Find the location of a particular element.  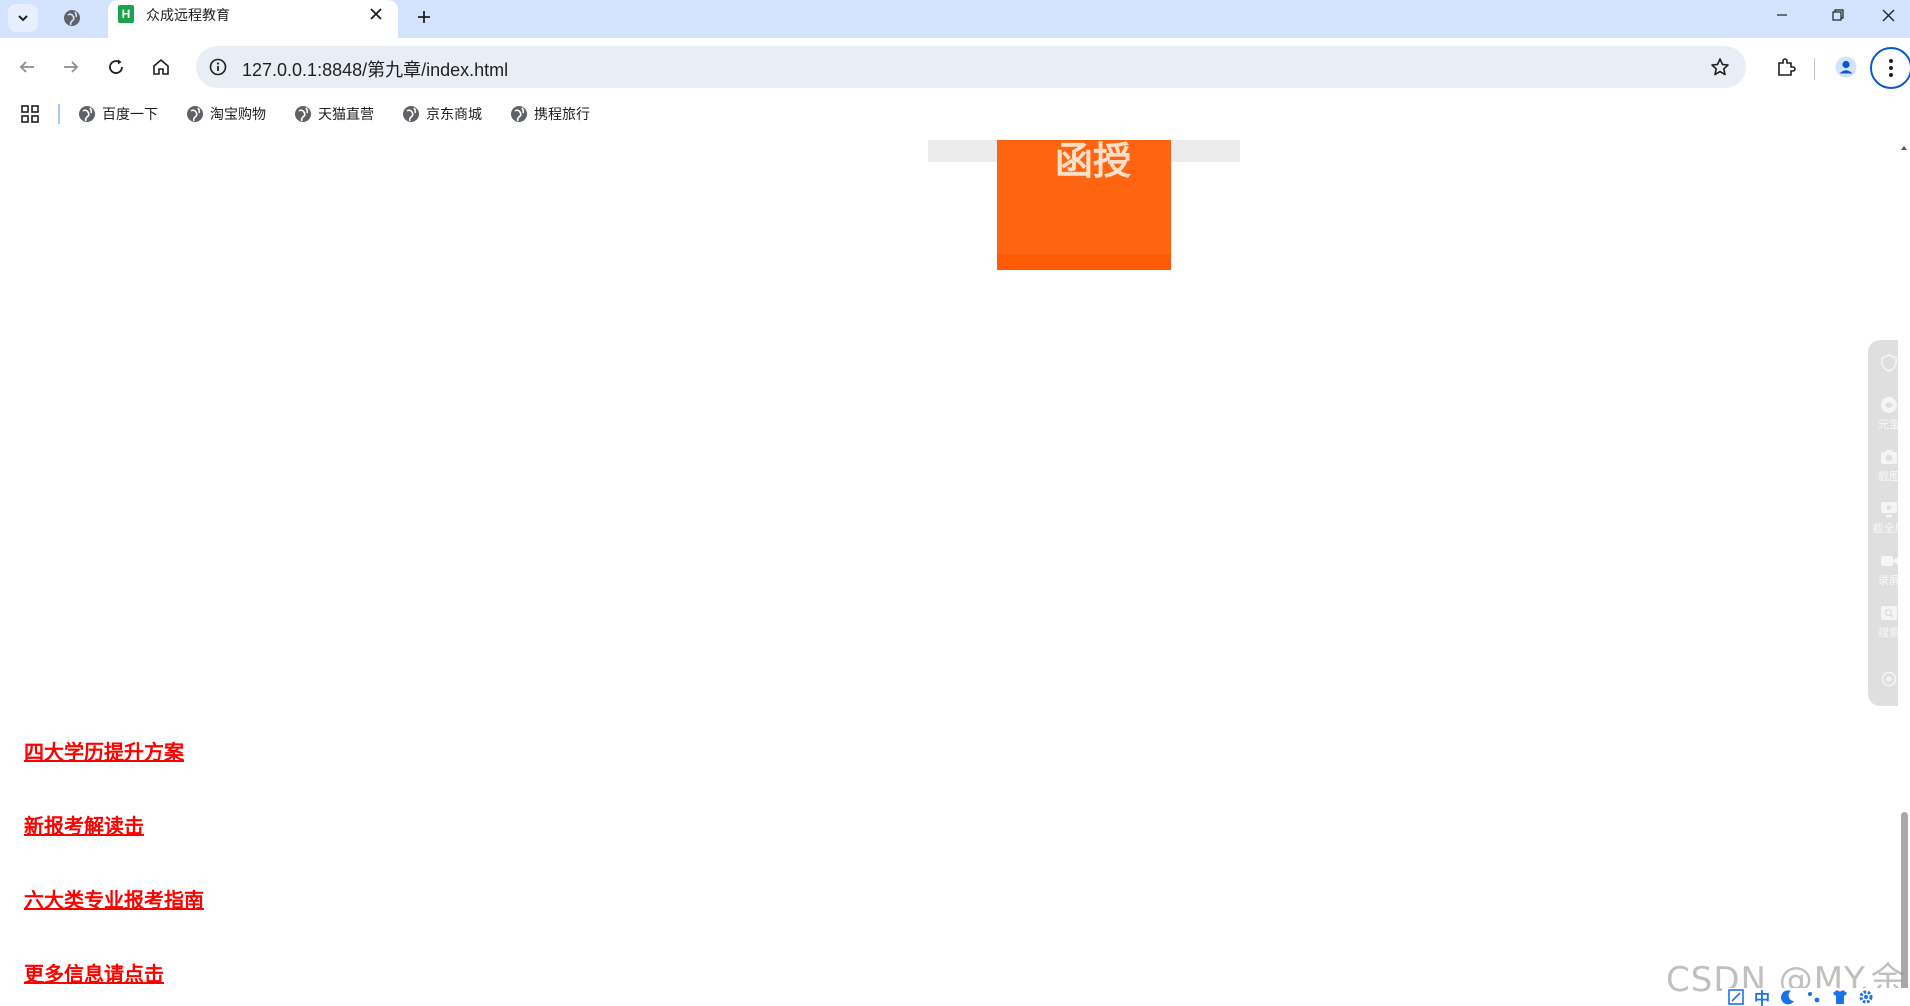

shield-heart-icon is located at coordinates (1889, 363).